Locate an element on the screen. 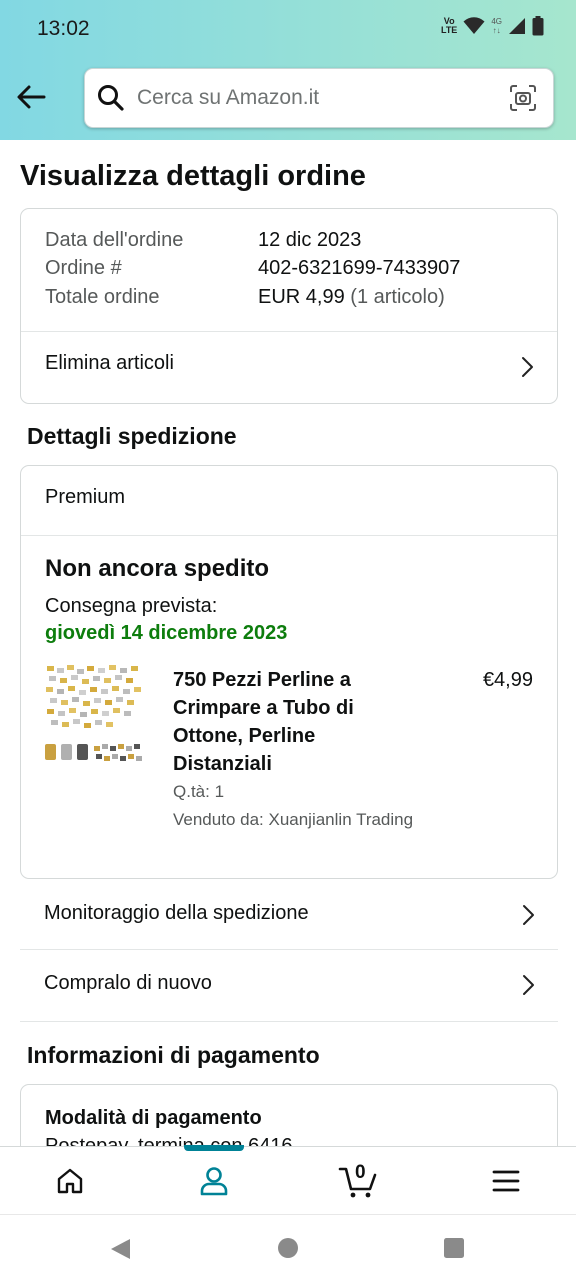 The image size is (576, 1280). shipment-status: Non ancora spedito is located at coordinates (157, 568).